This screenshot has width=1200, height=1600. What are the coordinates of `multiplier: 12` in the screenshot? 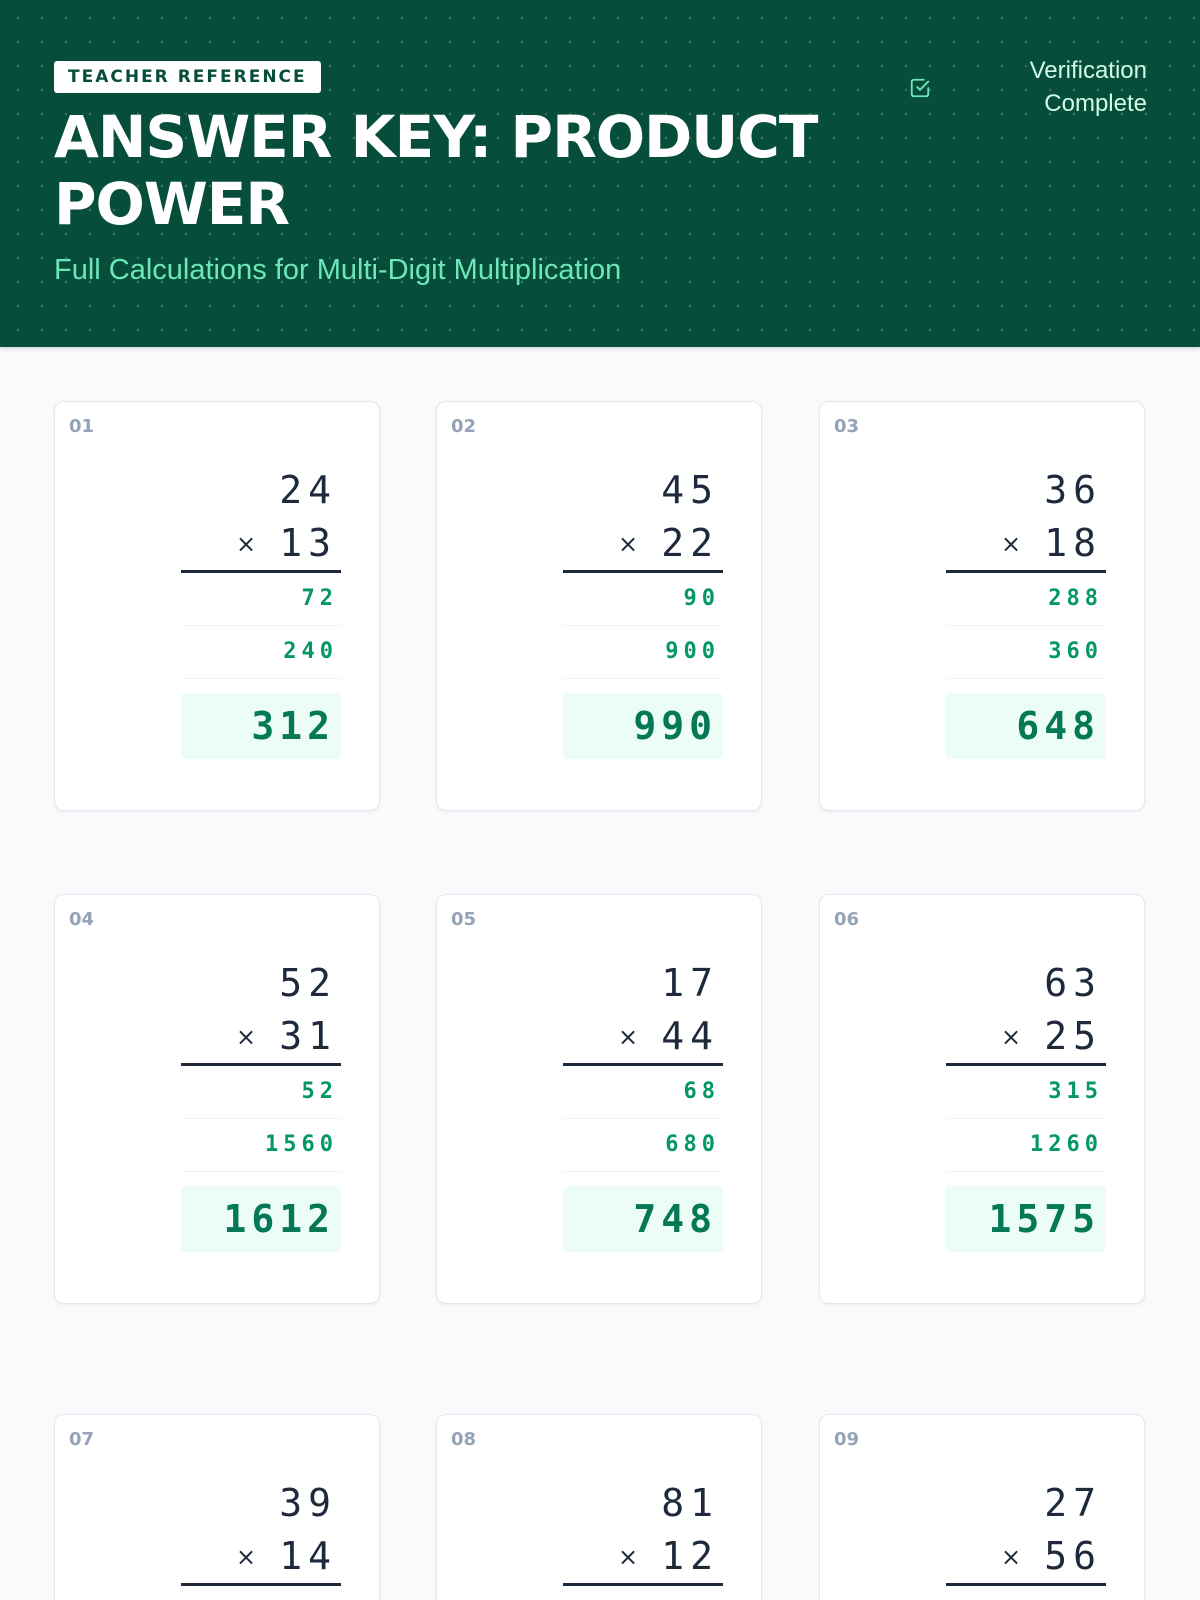 It's located at (690, 1556).